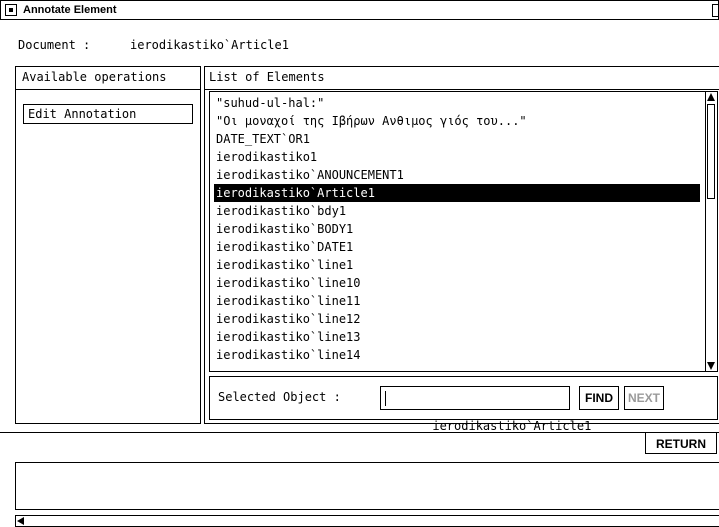 The width and height of the screenshot is (719, 527). I want to click on text-cursor, so click(385, 398).